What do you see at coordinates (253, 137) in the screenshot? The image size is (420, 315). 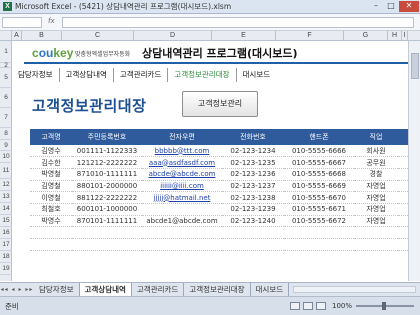 I see `header-phone: 전화번호` at bounding box center [253, 137].